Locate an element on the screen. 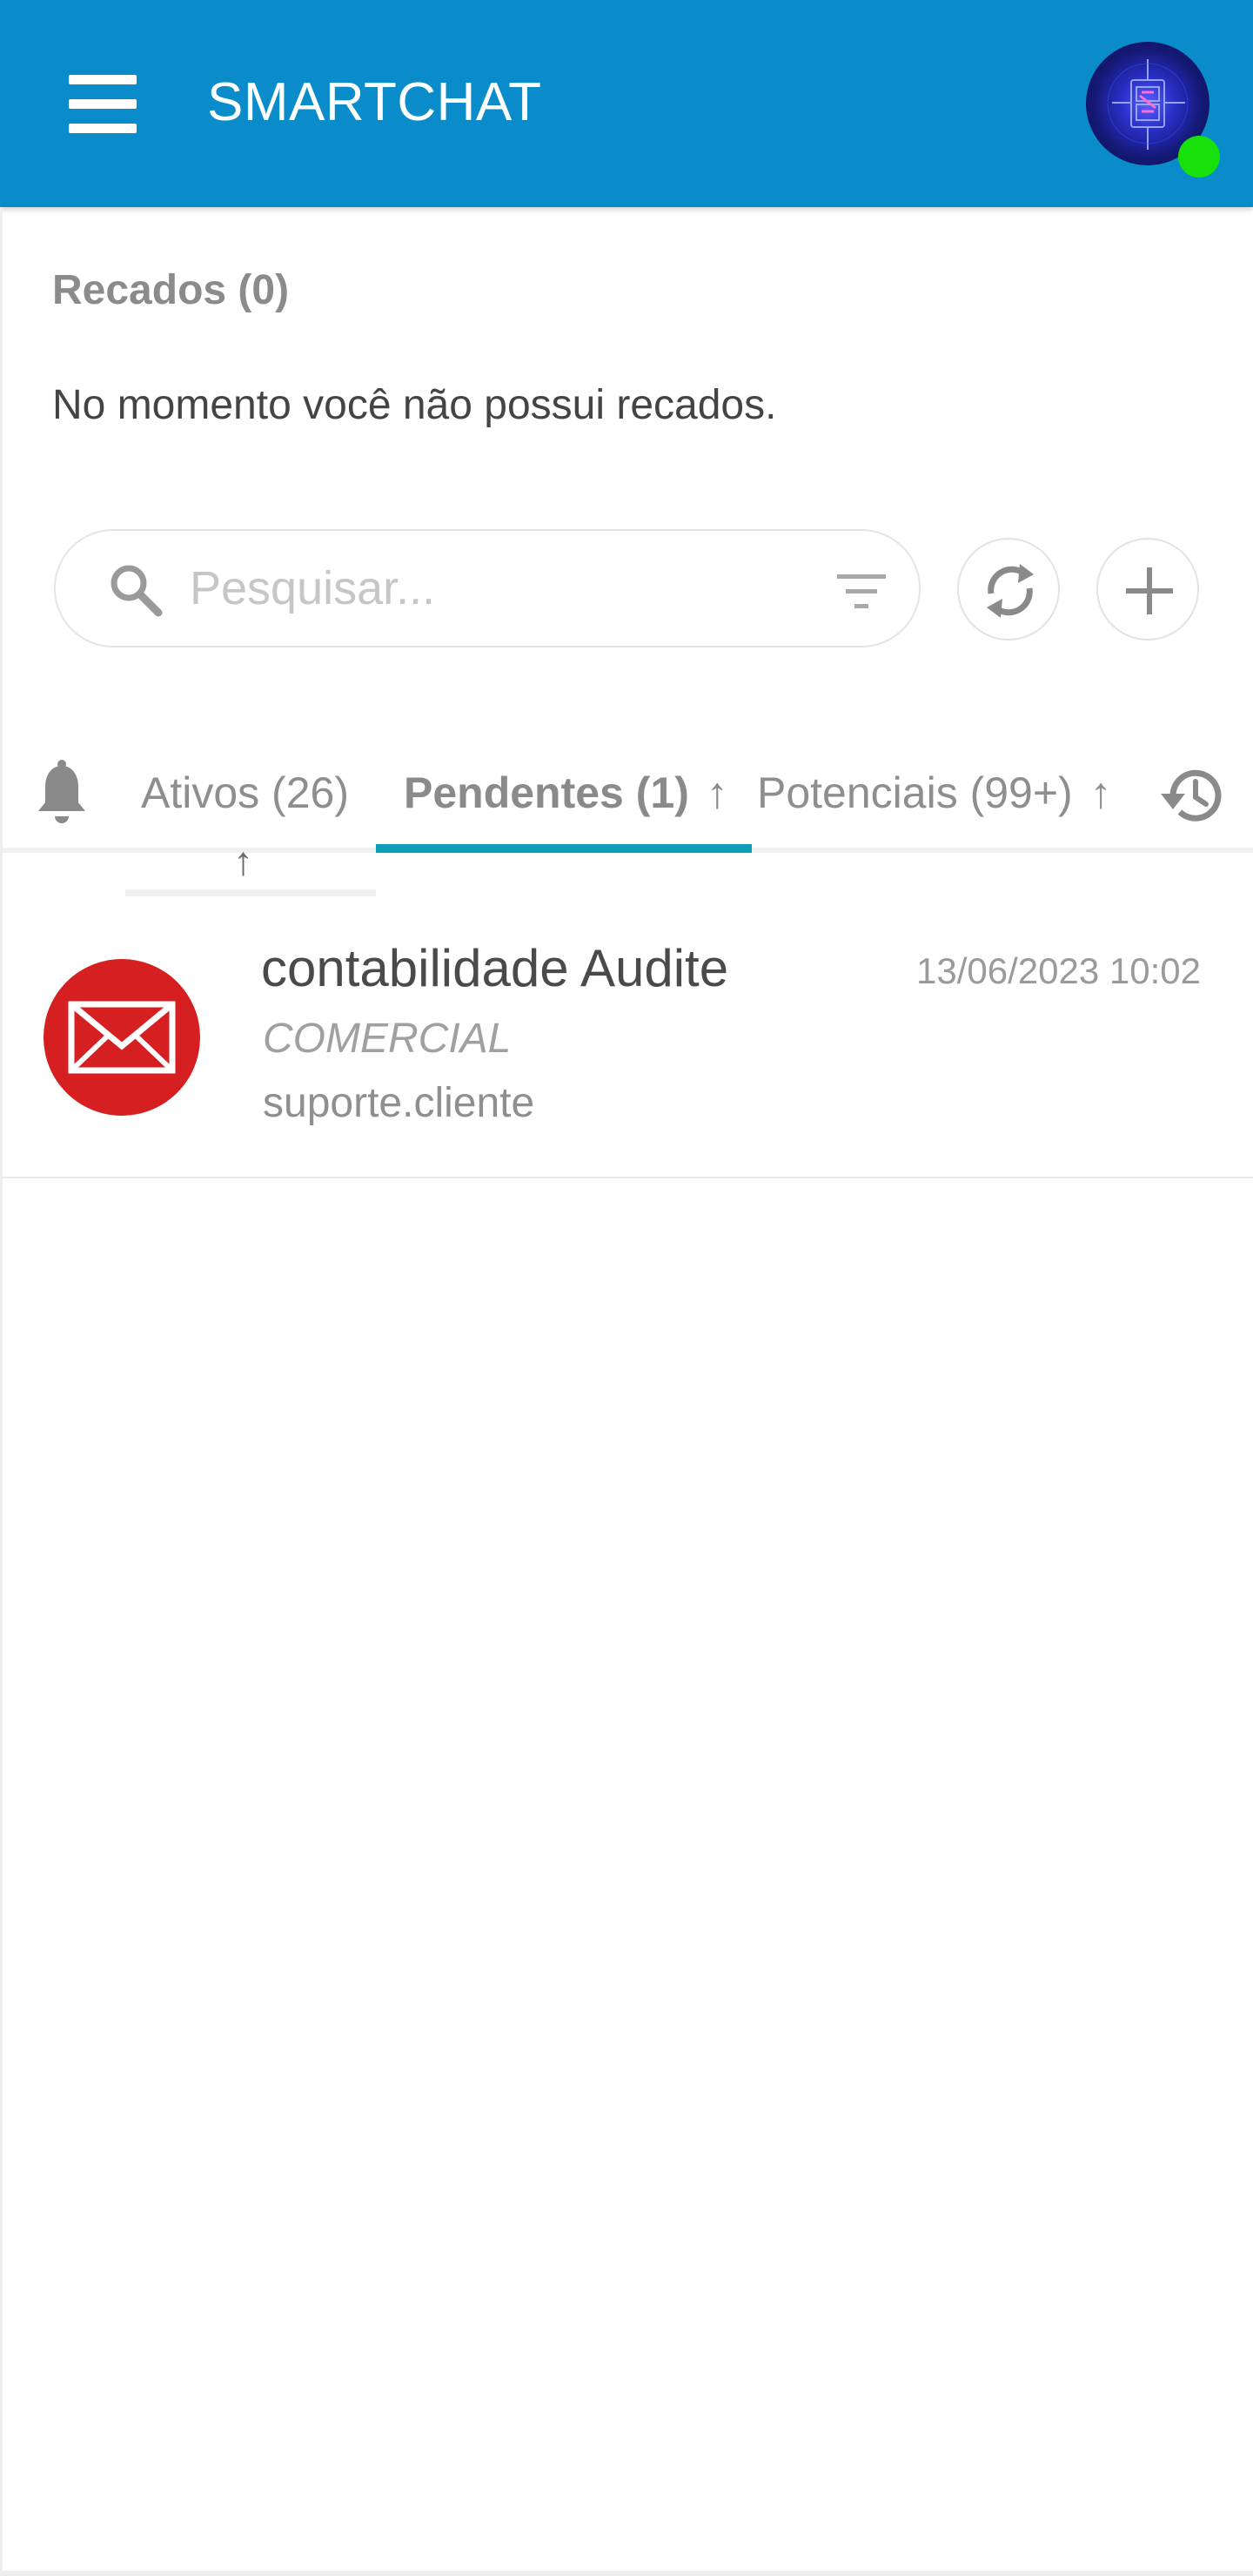 The image size is (1253, 2576). tab-ativos-sort-arrow: ↑ is located at coordinates (243, 860).